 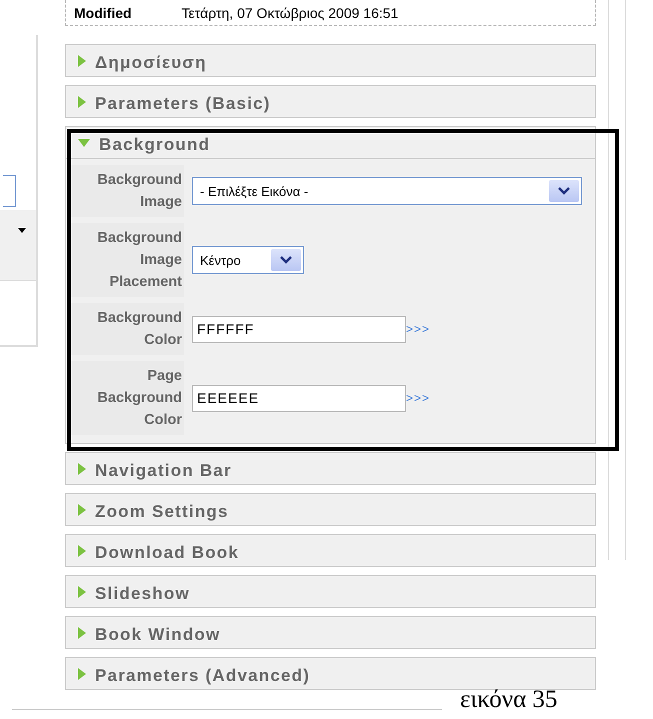 I want to click on accordion-header: Book Window, so click(x=330, y=632).